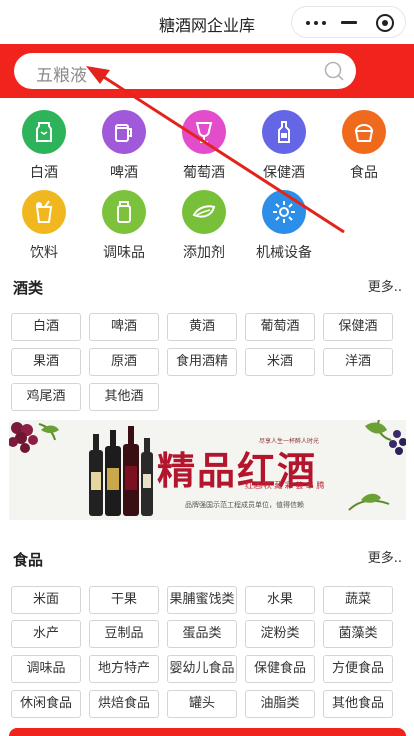 This screenshot has height=736, width=414. Describe the element at coordinates (124, 327) in the screenshot. I see `liquor-tag: 啤酒` at that location.